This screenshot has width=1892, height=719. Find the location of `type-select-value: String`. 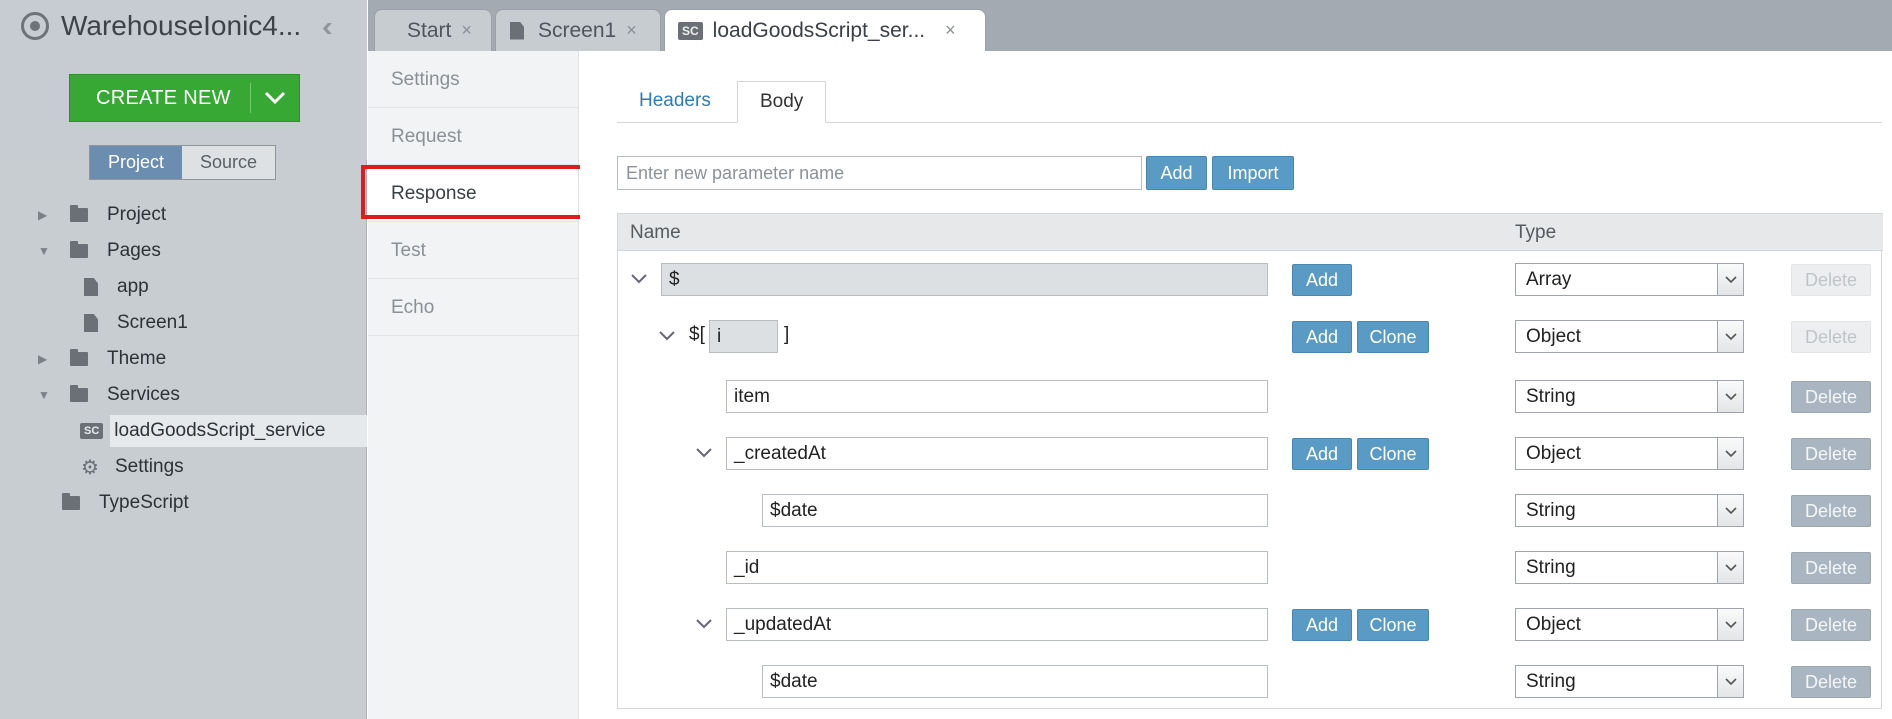

type-select-value: String is located at coordinates (1551, 567).